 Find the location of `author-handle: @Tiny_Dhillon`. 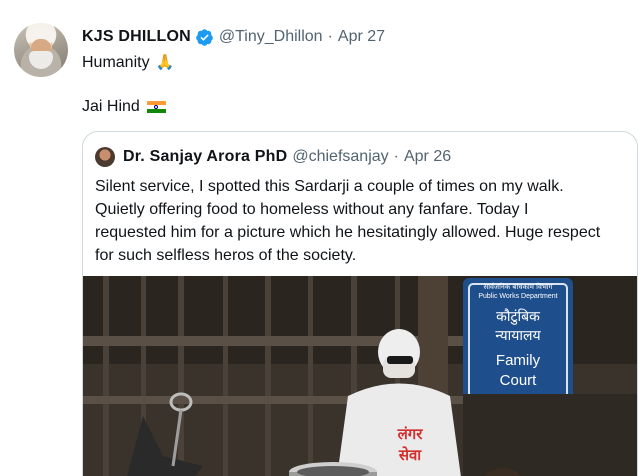

author-handle: @Tiny_Dhillon is located at coordinates (271, 37).